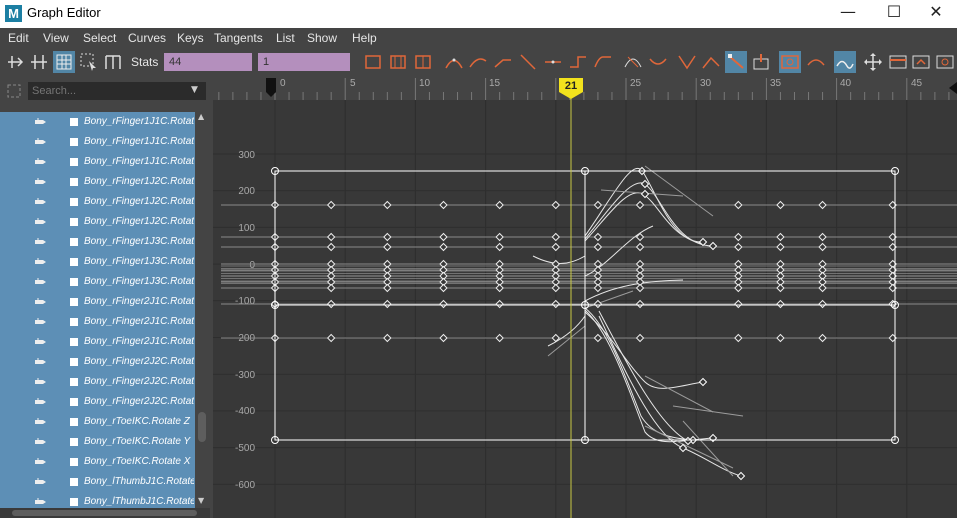  What do you see at coordinates (945, 62) in the screenshot?
I see `time-range-icon` at bounding box center [945, 62].